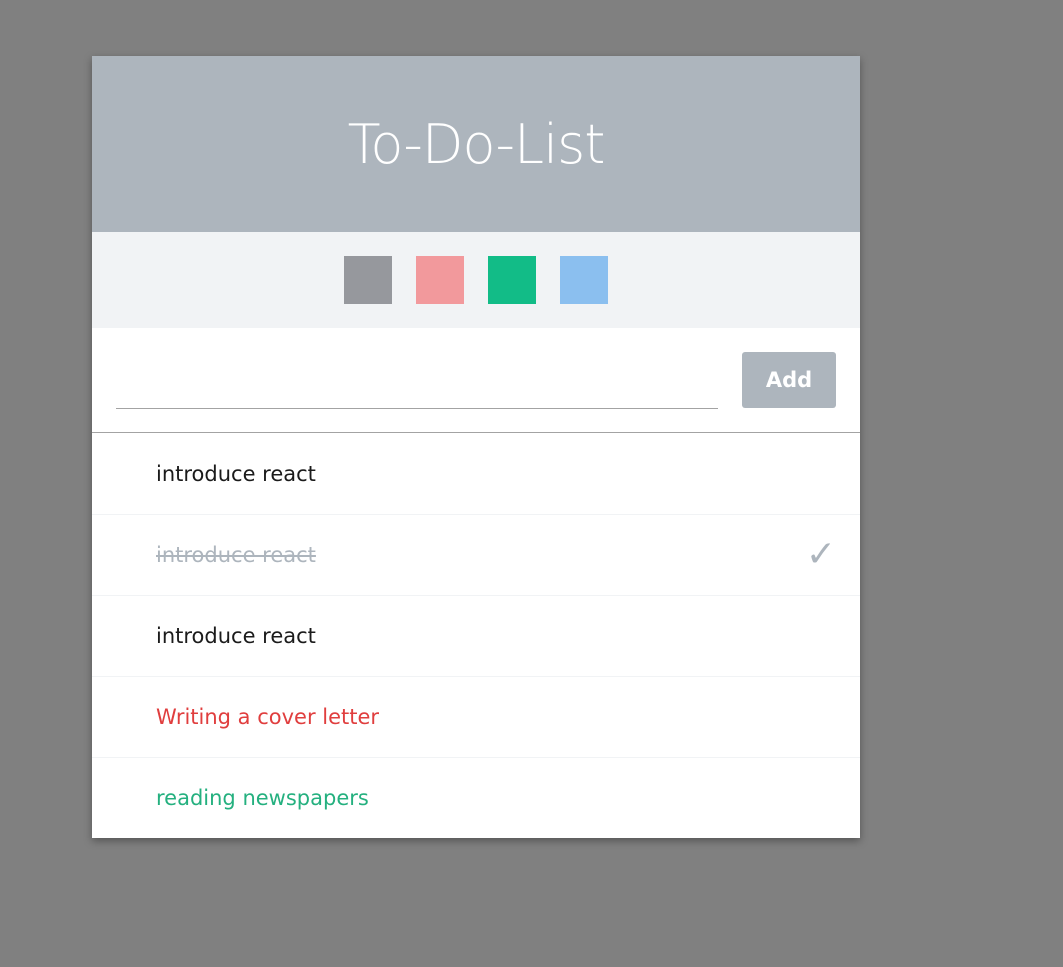 The width and height of the screenshot is (1063, 967). Describe the element at coordinates (476, 797) in the screenshot. I see `todo-item: reading newspapers` at that location.